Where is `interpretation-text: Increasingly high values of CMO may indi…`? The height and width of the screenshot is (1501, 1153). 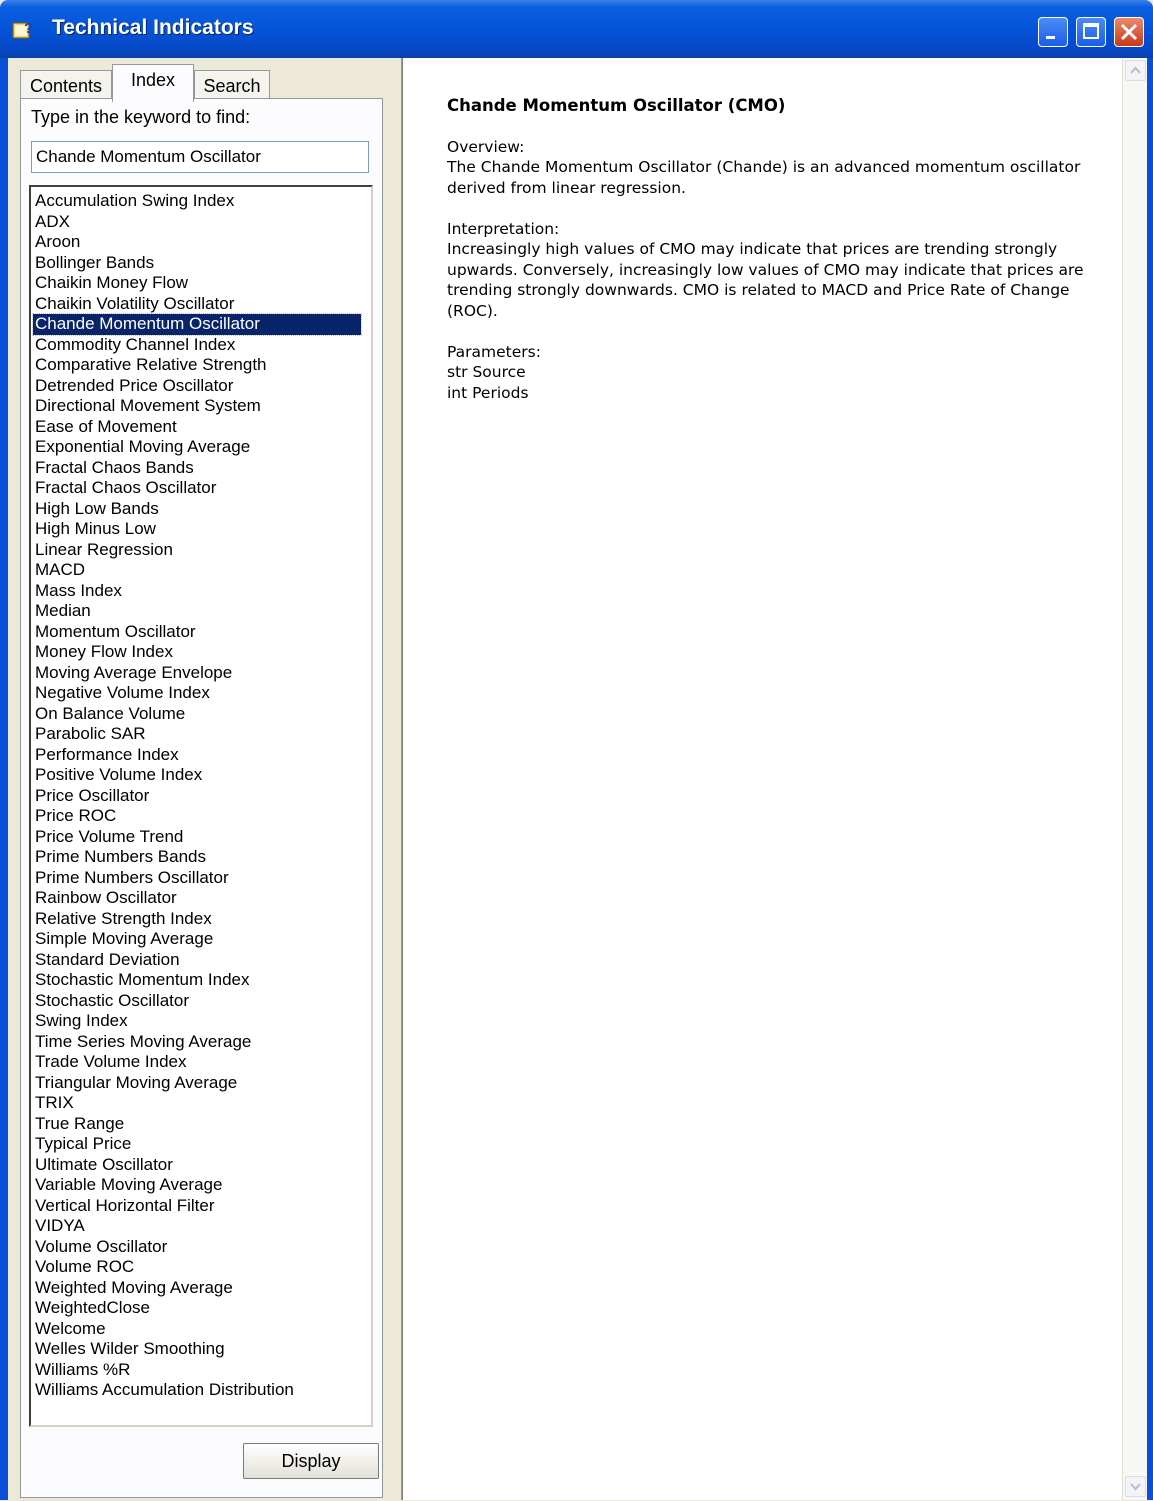 interpretation-text: Increasingly high values of CMO may indi… is located at coordinates (765, 280).